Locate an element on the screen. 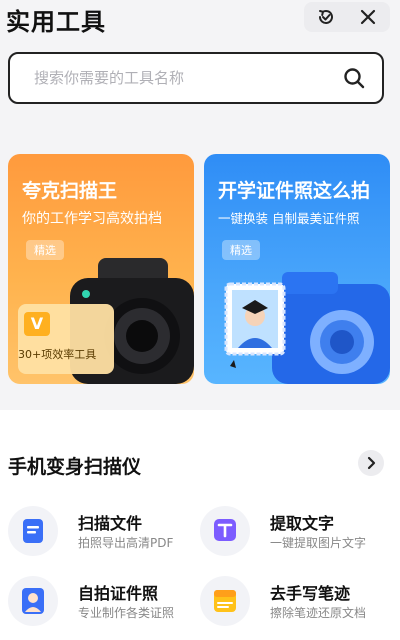 Image resolution: width=400 pixels, height=640 pixels. id-photo-icon is located at coordinates (33, 601).